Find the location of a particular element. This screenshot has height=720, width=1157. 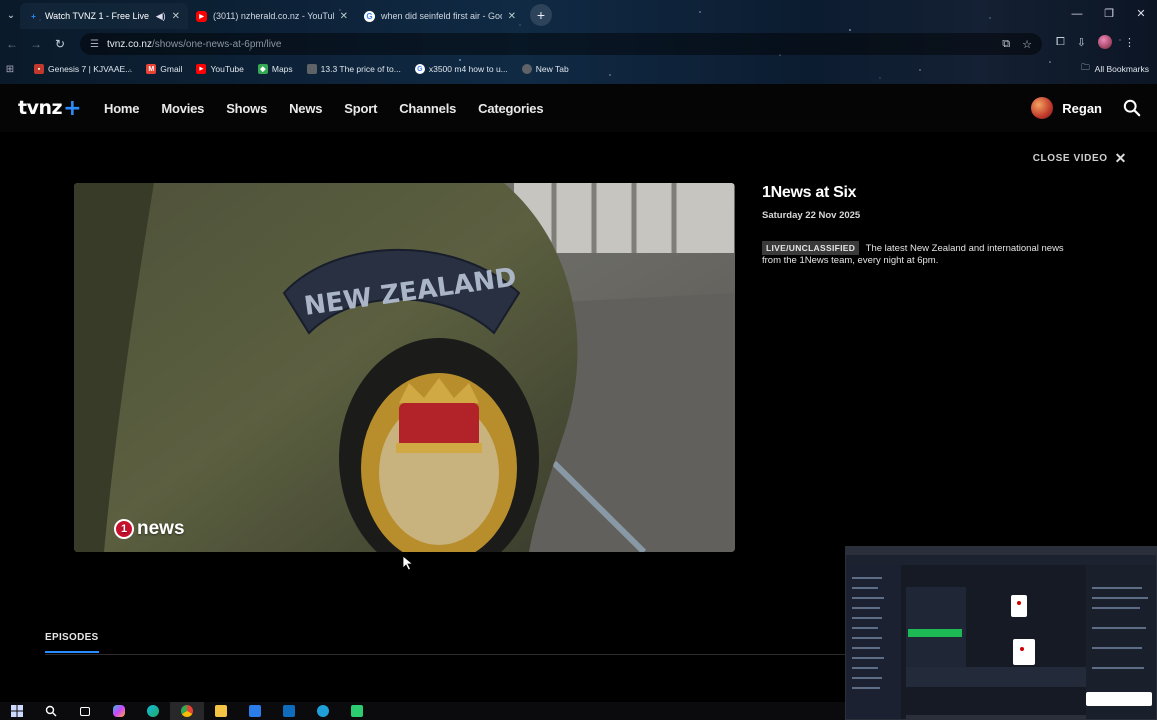

all-bookmarks-button: 🗀 All Bookmarks is located at coordinates (1115, 69).